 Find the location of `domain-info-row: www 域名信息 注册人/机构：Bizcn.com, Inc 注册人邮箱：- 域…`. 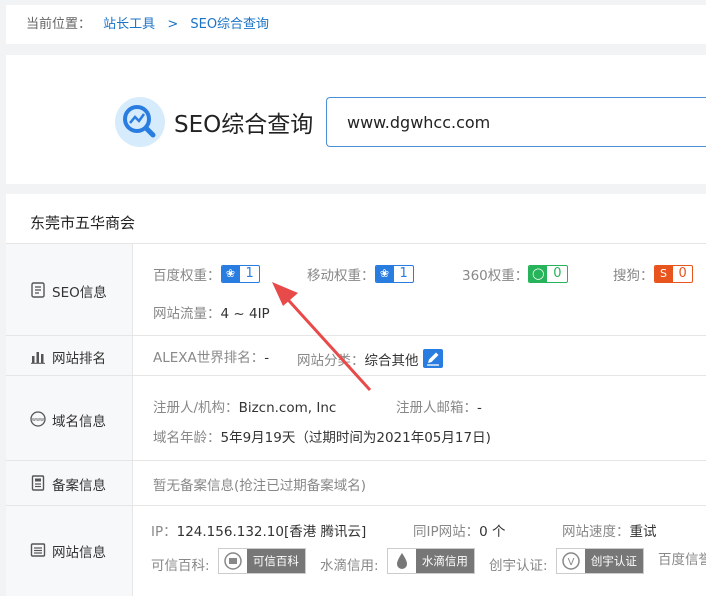

domain-info-row: www 域名信息 注册人/机构：Bizcn.com, Inc 注册人邮箱：- 域… is located at coordinates (356, 417).